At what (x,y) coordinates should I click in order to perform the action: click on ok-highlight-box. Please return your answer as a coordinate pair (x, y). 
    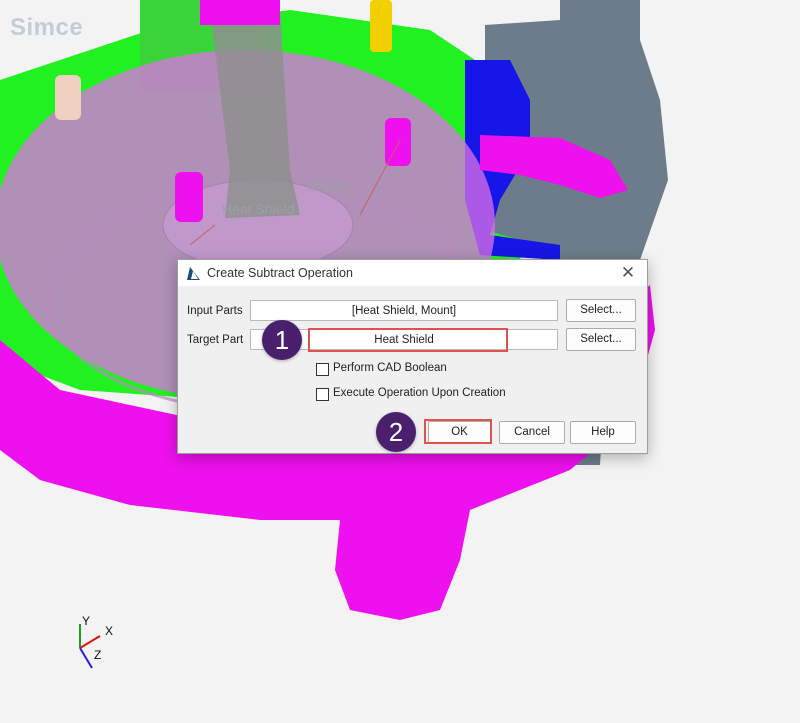
    Looking at the image, I should click on (458, 431).